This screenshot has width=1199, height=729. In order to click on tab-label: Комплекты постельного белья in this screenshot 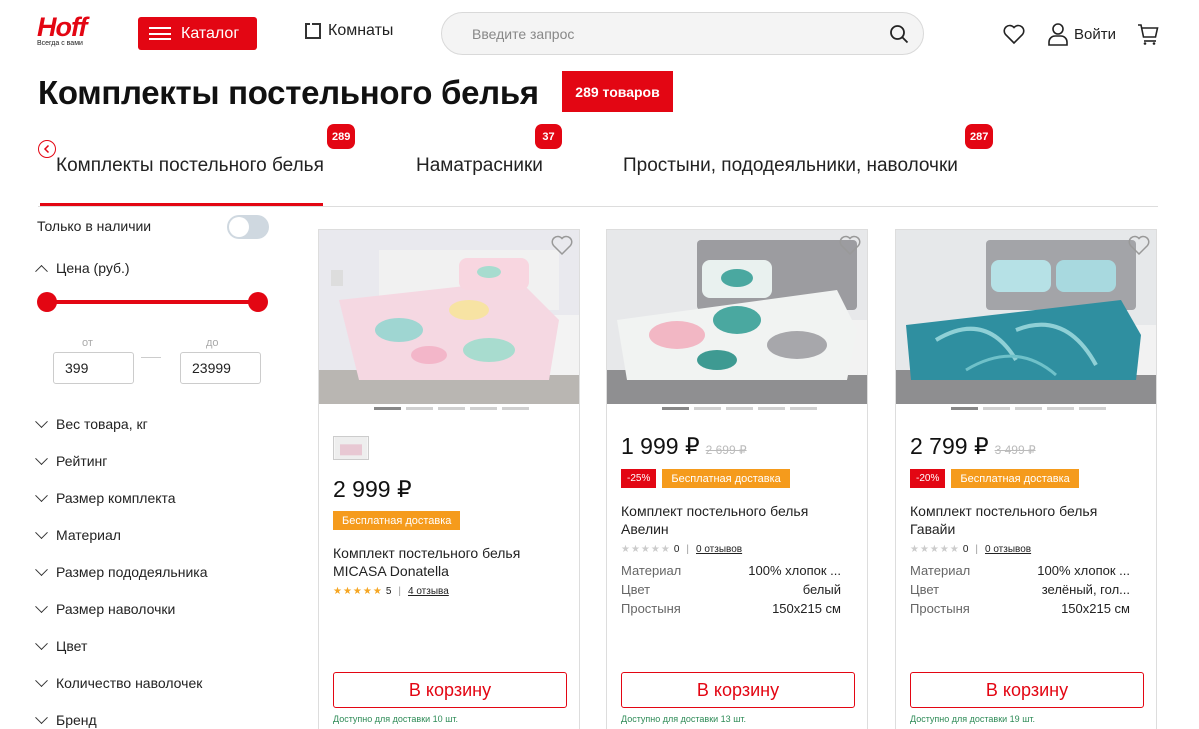, I will do `click(190, 165)`.